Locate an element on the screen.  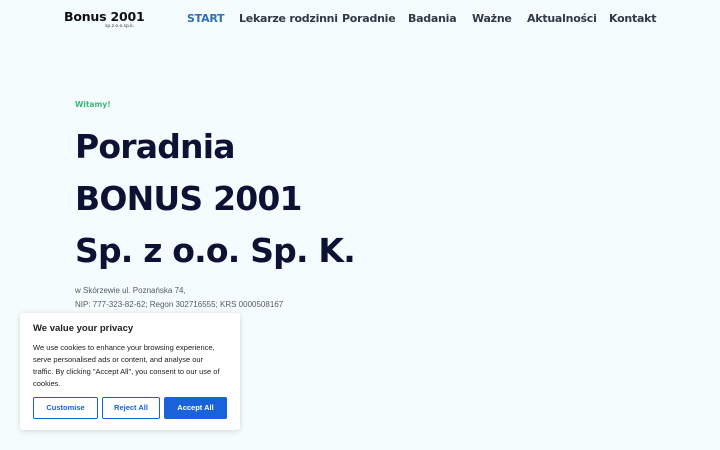
reject-all-button: Reject All is located at coordinates (131, 408).